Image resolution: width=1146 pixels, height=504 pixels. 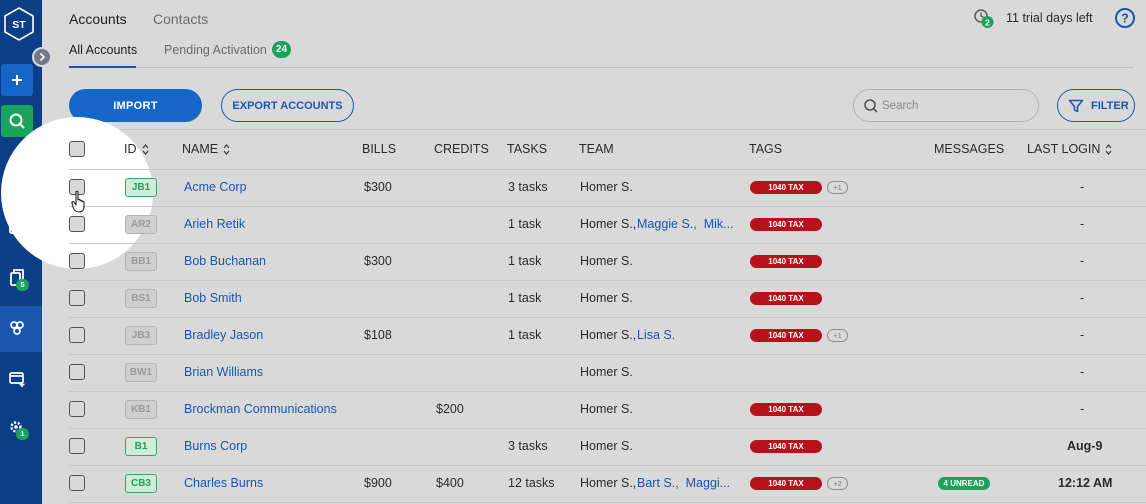 I want to click on account-id-badge: JB1, so click(x=141, y=187).